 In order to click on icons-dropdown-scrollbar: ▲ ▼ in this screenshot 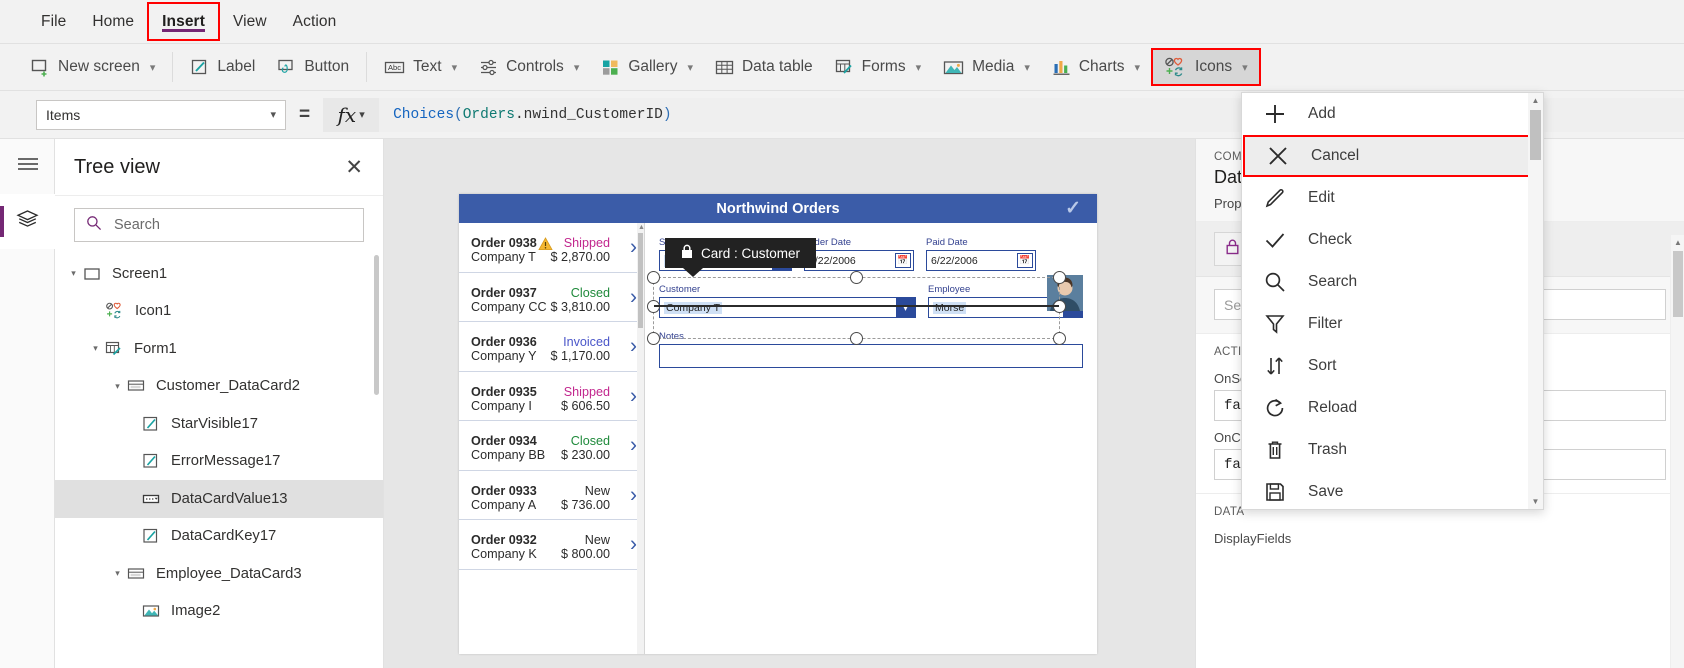, I will do `click(1535, 301)`.